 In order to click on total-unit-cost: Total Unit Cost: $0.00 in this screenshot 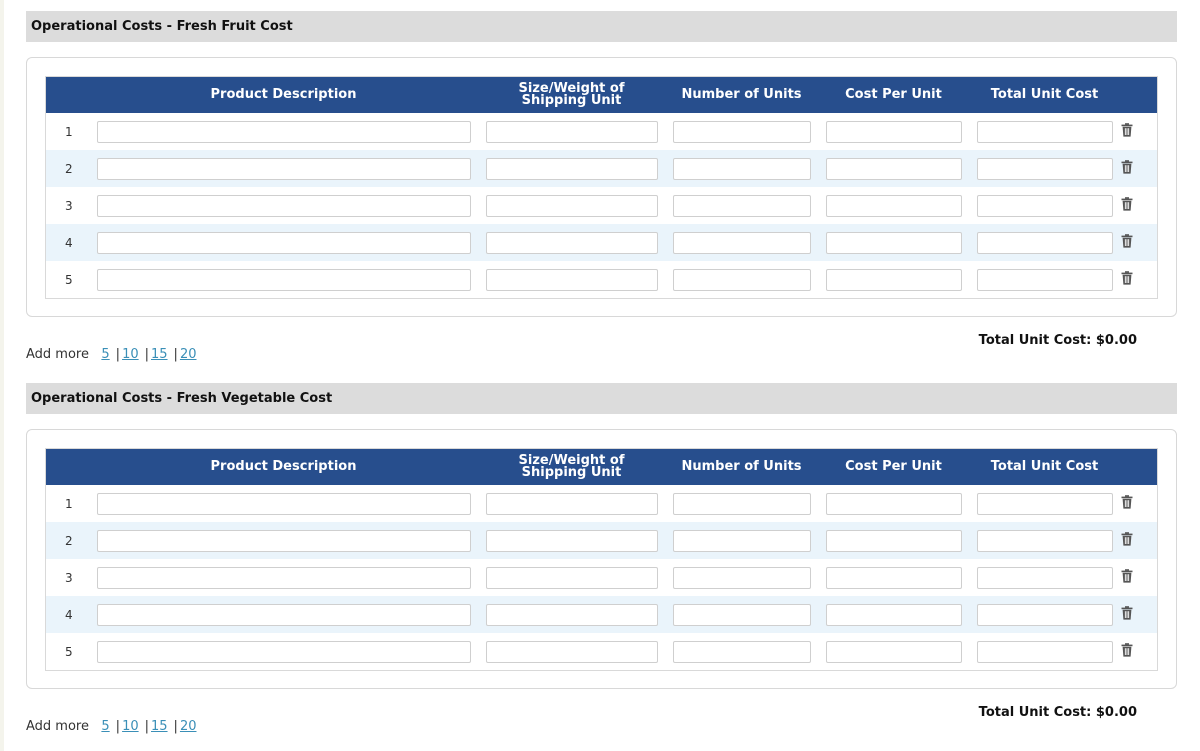, I will do `click(1058, 712)`.